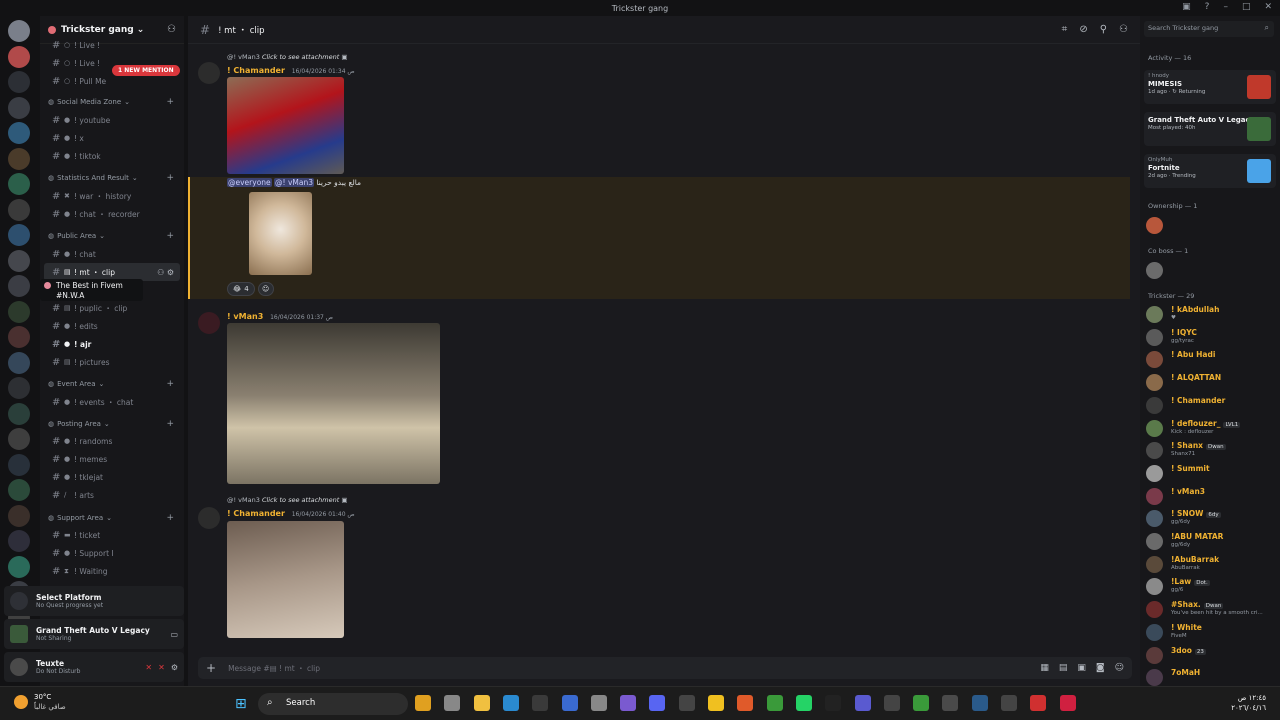 This screenshot has width=1280, height=720. What do you see at coordinates (291, 513) in the screenshot?
I see `message-author: ! Chamander 16/04/2026 01:40 ص` at bounding box center [291, 513].